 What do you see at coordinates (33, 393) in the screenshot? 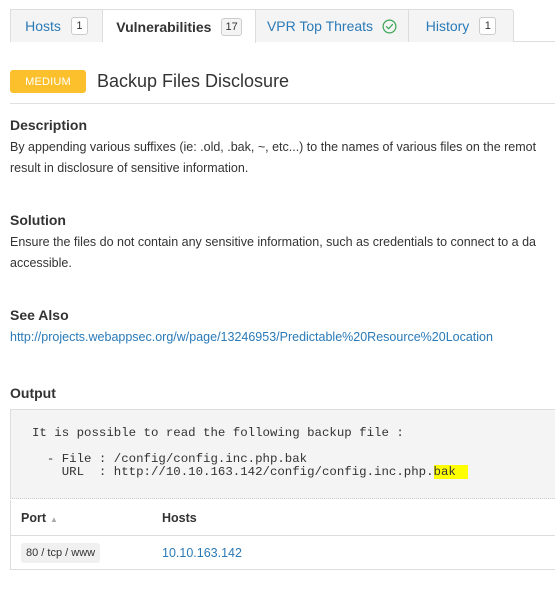
I see `output-heading: Output` at bounding box center [33, 393].